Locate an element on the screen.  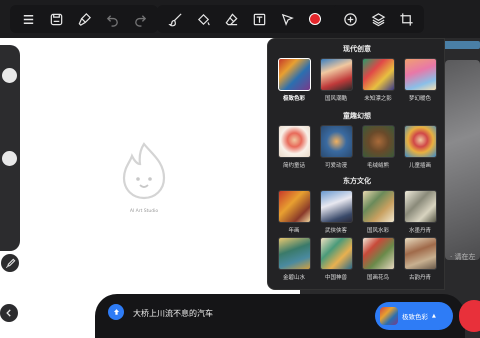
style-label: 国风潮酷 is located at coordinates (335, 99).